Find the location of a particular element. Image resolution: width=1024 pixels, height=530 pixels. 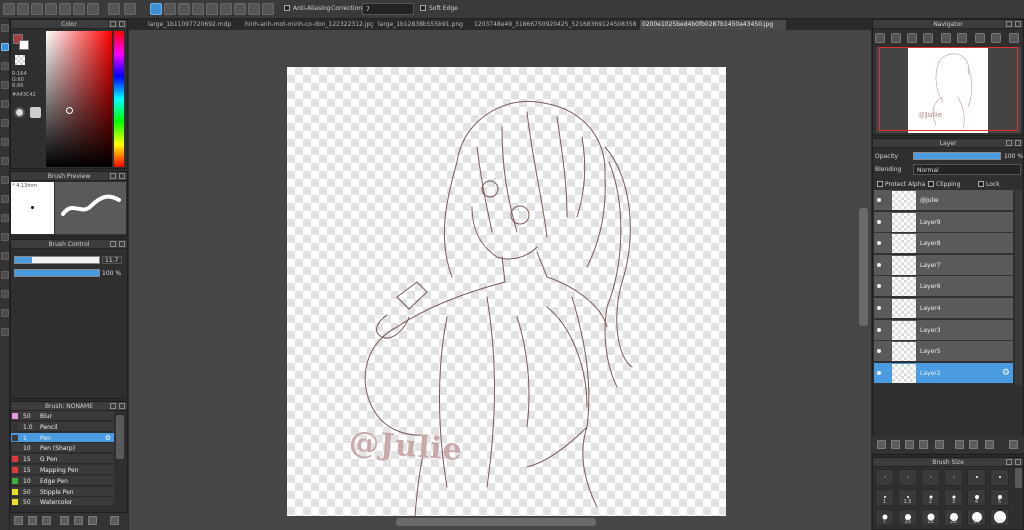

zoom-tool-icon is located at coordinates (5, 332).